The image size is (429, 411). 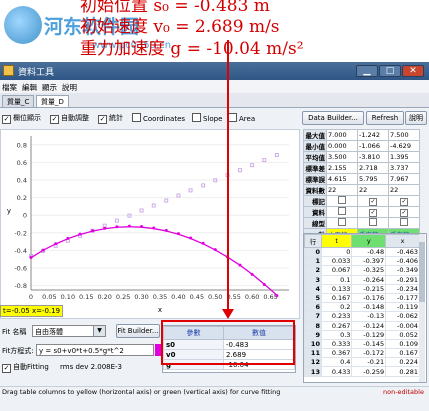 What do you see at coordinates (9, 87) in the screenshot?
I see `menu-file: 檔案` at bounding box center [9, 87].